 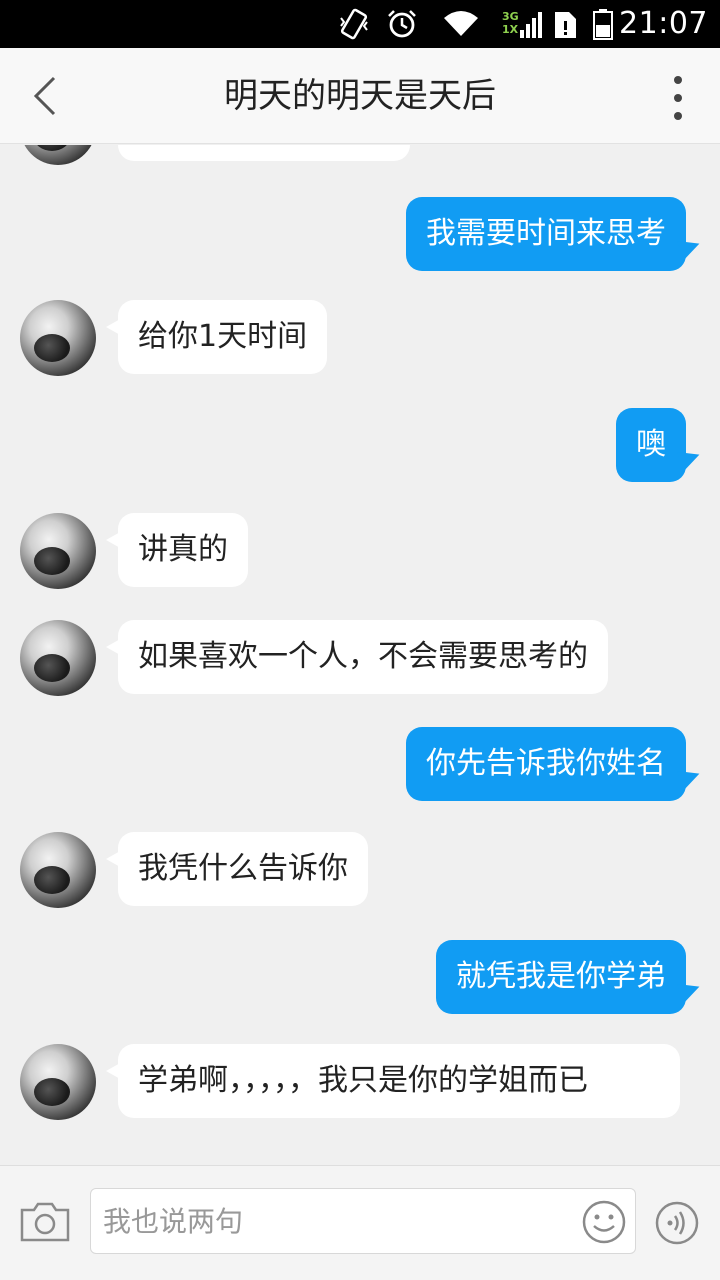 What do you see at coordinates (354, 24) in the screenshot?
I see `vibrate-icon` at bounding box center [354, 24].